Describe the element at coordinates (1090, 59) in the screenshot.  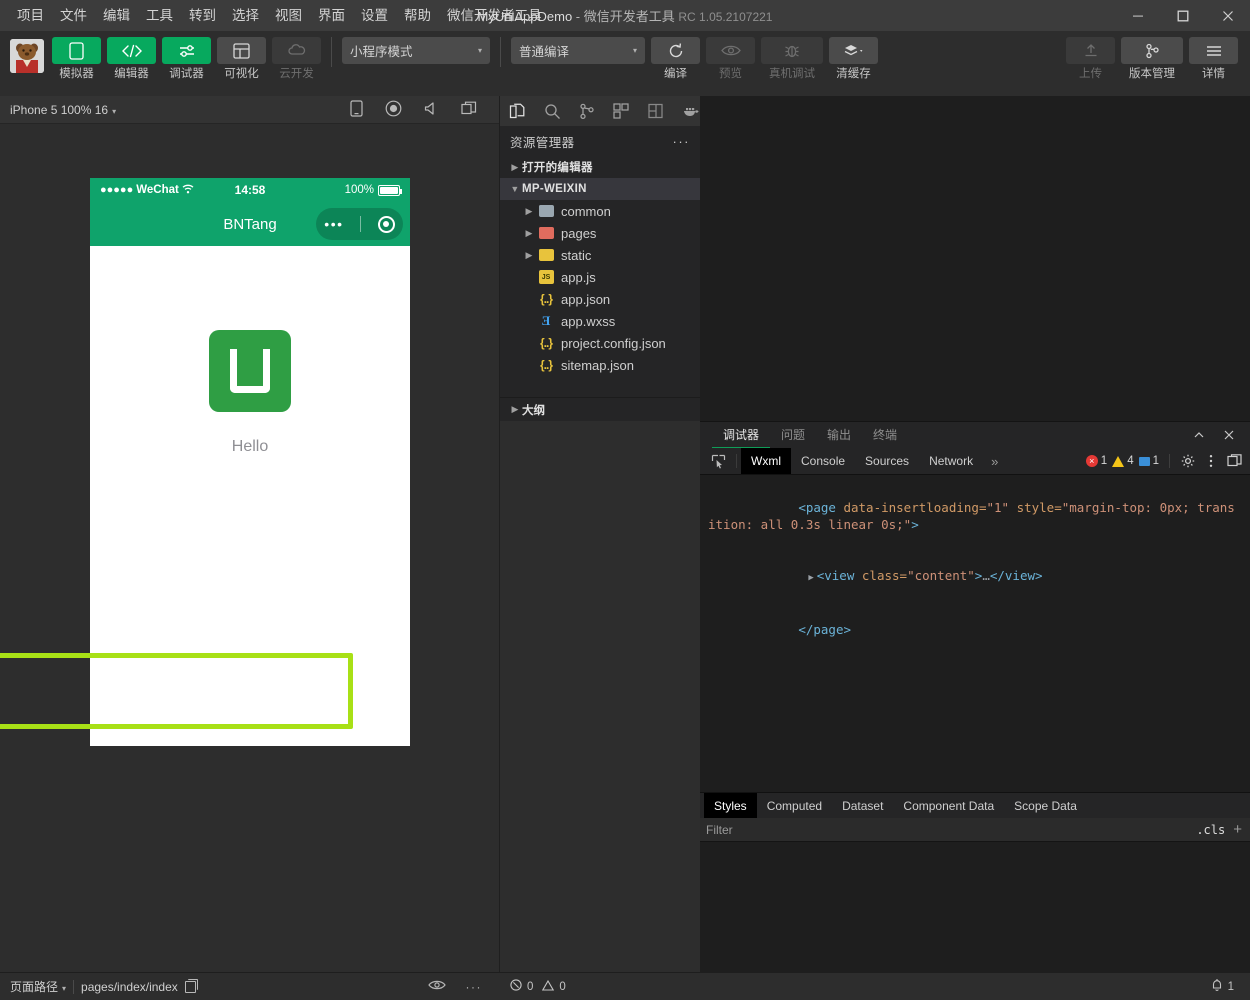
I see `toolbar-button-upload: 上传` at that location.